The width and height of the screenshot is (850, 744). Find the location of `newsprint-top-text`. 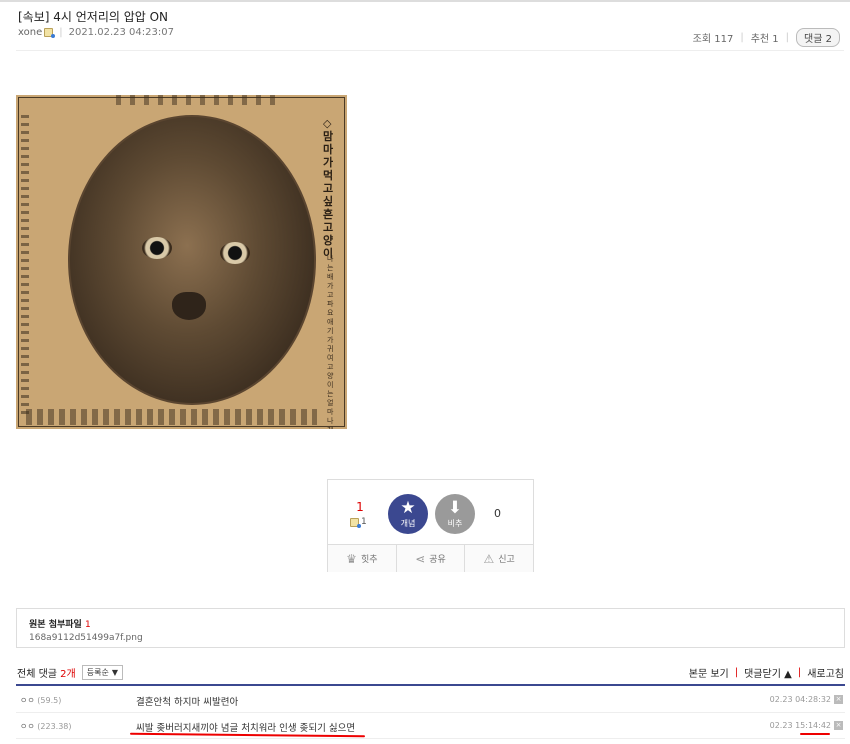

newsprint-top-text is located at coordinates (196, 100).